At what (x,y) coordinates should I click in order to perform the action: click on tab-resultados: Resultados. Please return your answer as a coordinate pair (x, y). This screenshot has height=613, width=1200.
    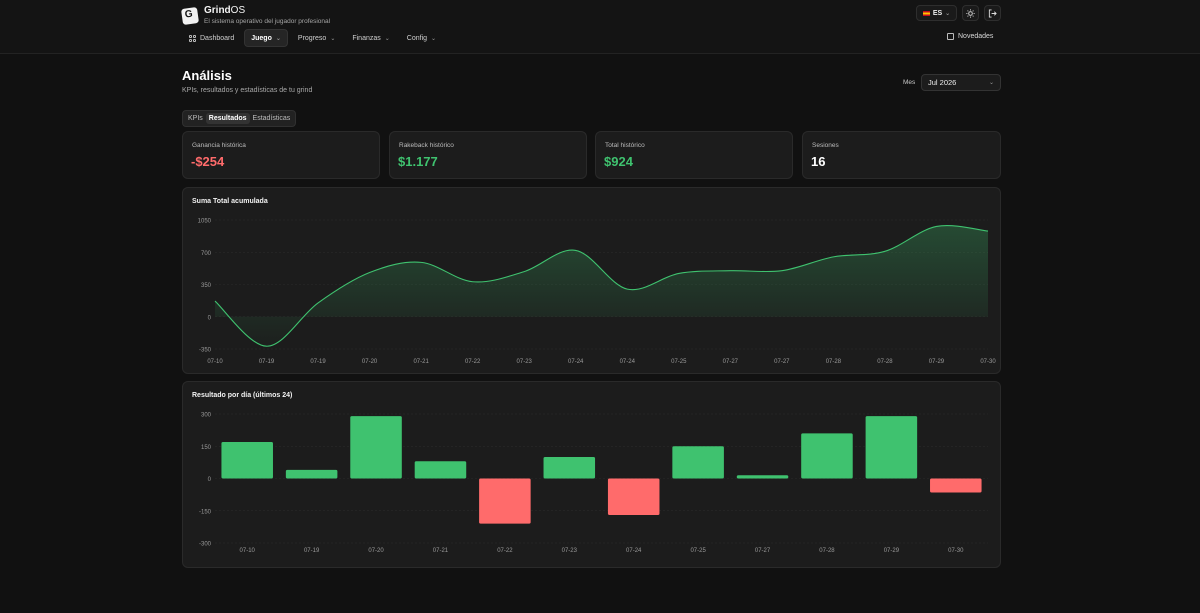
    Looking at the image, I should click on (227, 118).